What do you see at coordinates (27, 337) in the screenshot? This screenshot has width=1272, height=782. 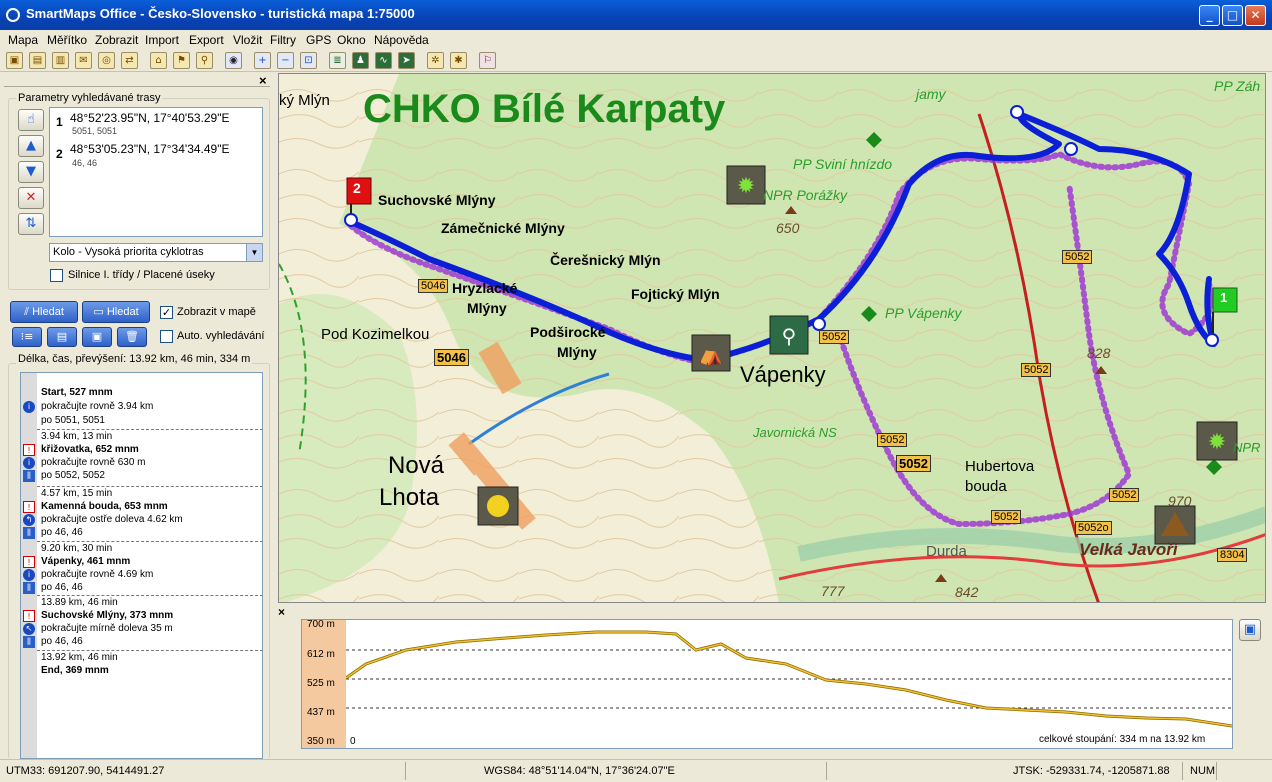 I see `list-icon: ⁝≡` at bounding box center [27, 337].